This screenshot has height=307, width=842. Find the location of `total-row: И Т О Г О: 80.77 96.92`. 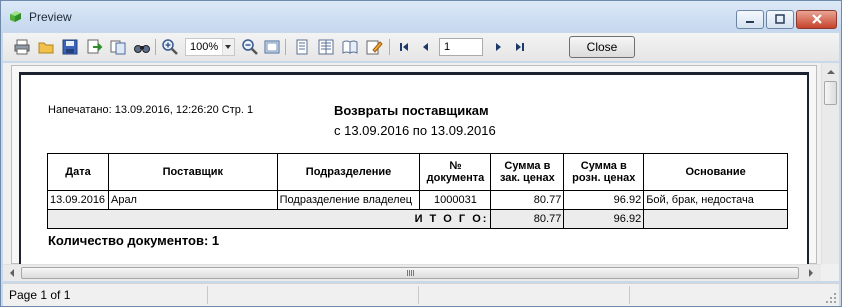

total-row: И Т О Г О: 80.77 96.92 is located at coordinates (417, 219).